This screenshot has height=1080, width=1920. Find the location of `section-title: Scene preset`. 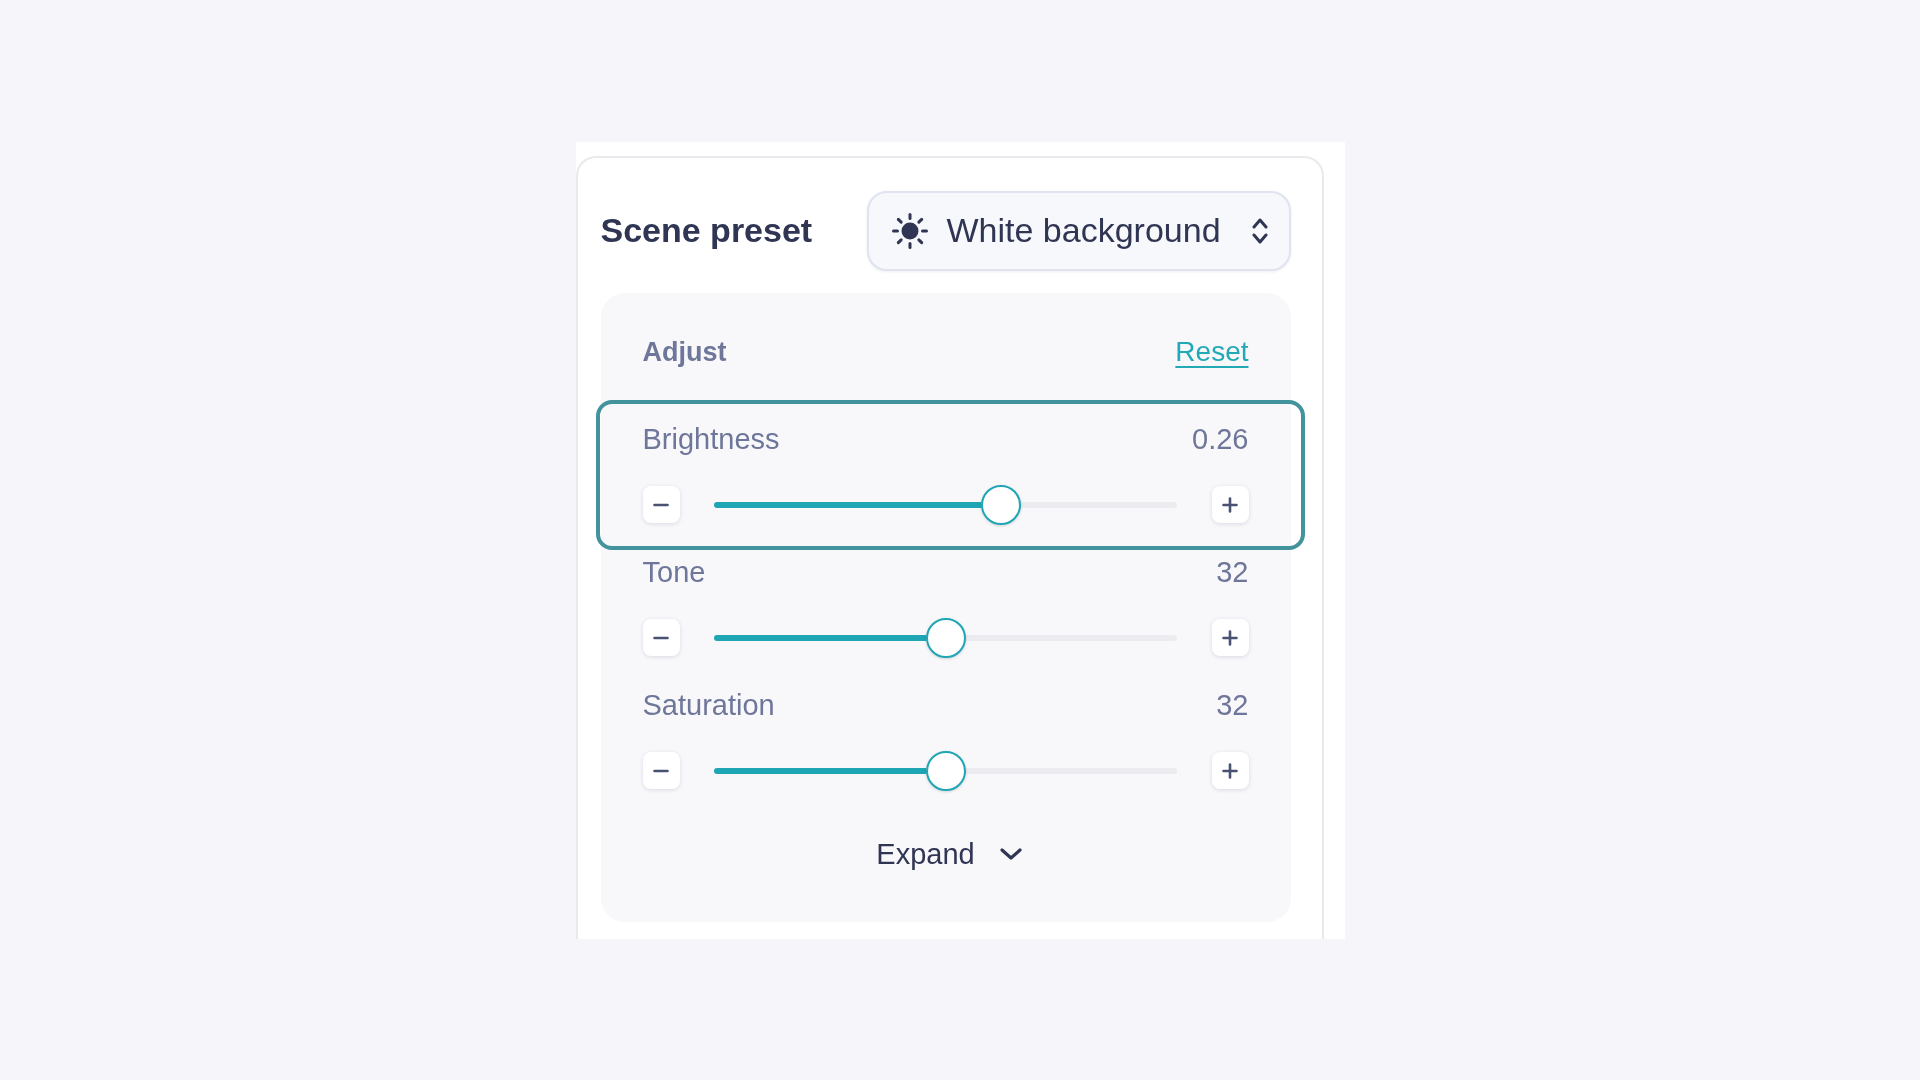

section-title: Scene preset is located at coordinates (706, 230).